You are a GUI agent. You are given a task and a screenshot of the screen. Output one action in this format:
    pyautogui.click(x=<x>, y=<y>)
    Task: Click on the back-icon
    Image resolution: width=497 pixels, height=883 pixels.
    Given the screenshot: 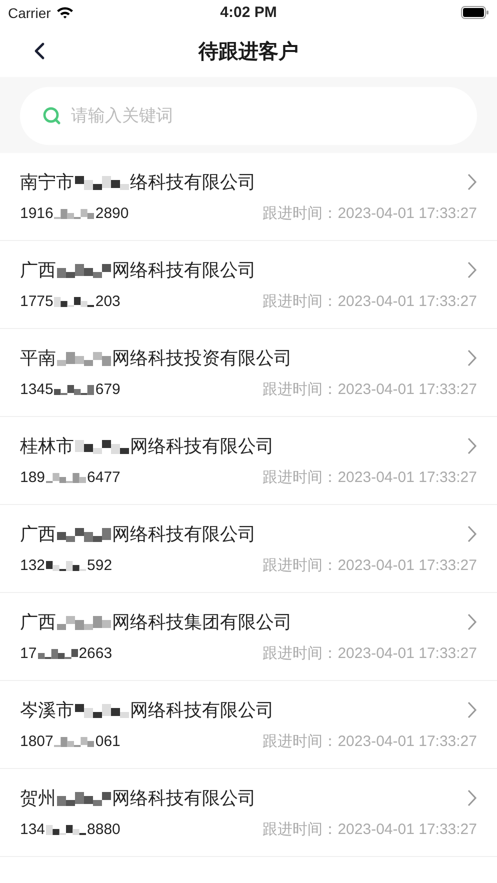 What is the action you would take?
    pyautogui.click(x=39, y=51)
    